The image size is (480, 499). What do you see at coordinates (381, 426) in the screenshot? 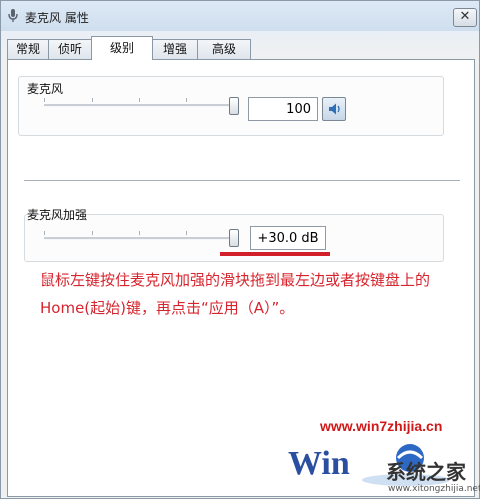
I see `watermark-site: www.win7zhijia.cn` at bounding box center [381, 426].